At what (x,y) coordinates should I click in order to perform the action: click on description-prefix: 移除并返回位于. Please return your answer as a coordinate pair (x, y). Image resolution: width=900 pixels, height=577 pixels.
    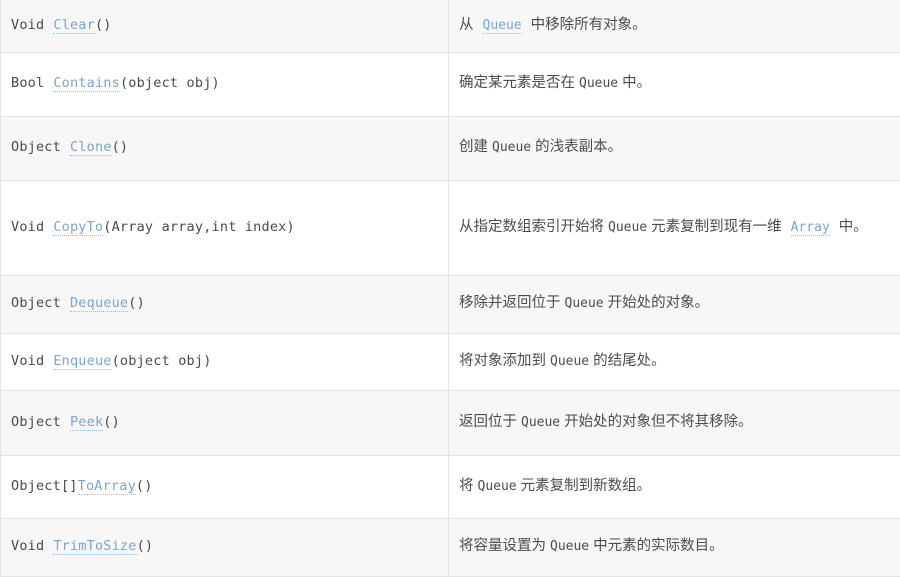
    Looking at the image, I should click on (510, 303).